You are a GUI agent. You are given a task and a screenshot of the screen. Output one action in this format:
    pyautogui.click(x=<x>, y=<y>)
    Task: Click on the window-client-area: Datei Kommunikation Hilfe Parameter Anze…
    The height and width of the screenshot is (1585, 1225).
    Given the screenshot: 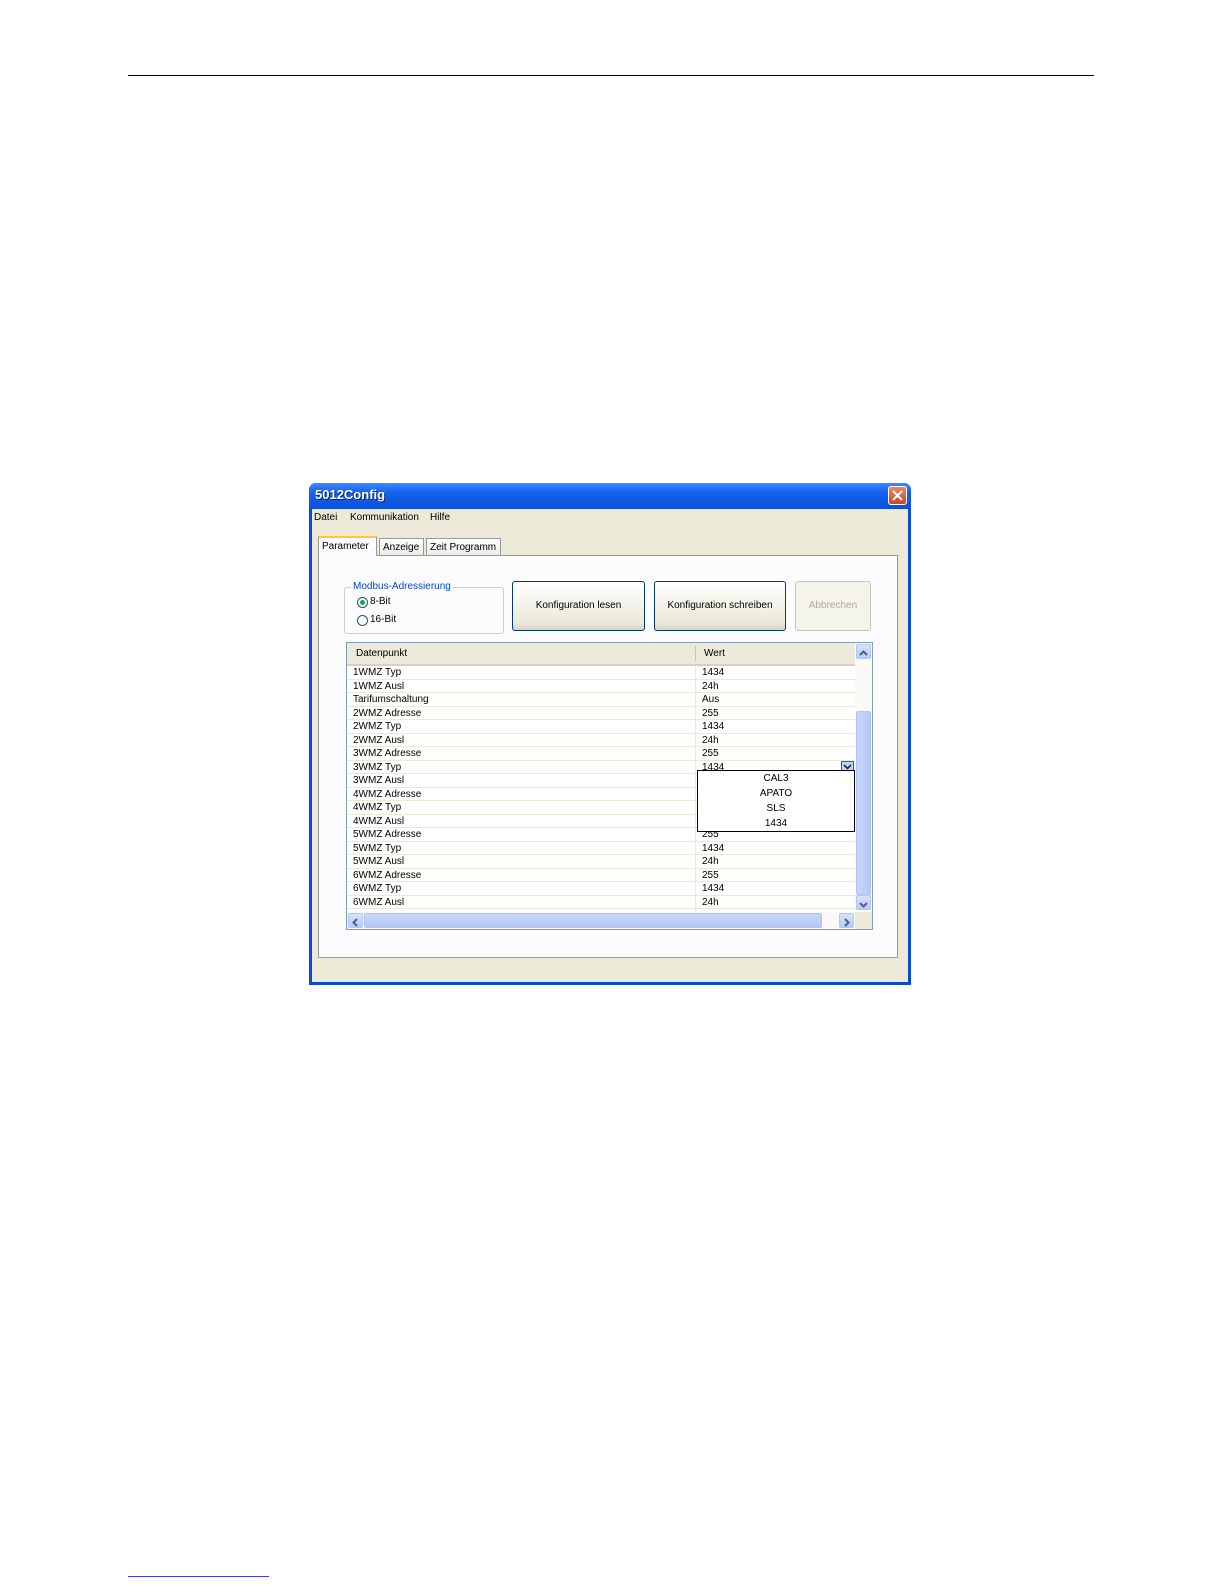 What is the action you would take?
    pyautogui.click(x=610, y=745)
    